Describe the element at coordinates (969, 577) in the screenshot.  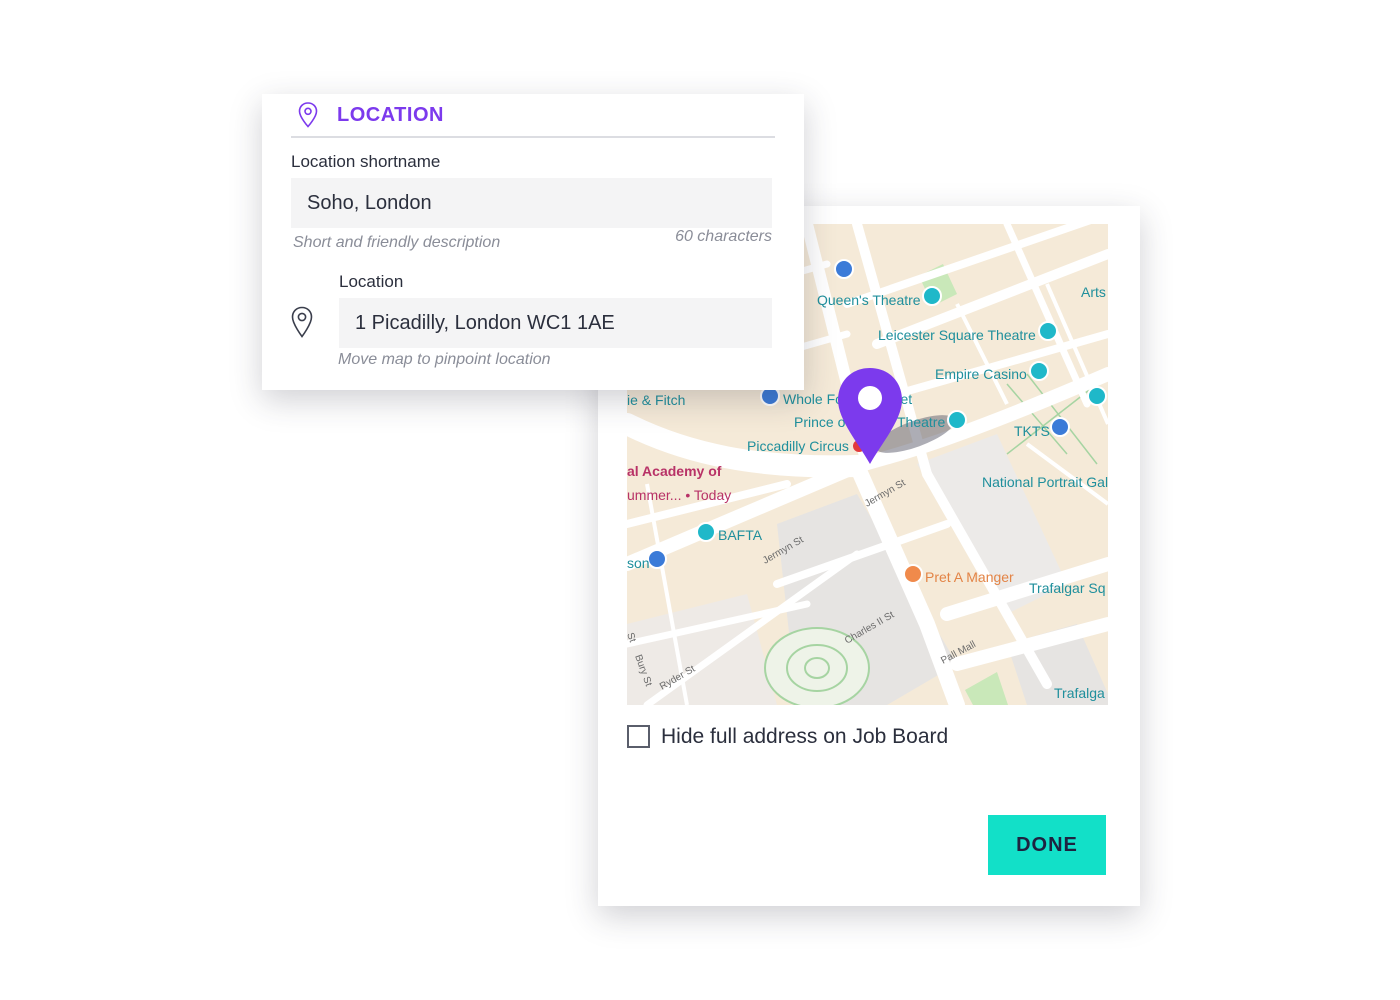
I see `map-label-pret: Pret A Manger` at that location.